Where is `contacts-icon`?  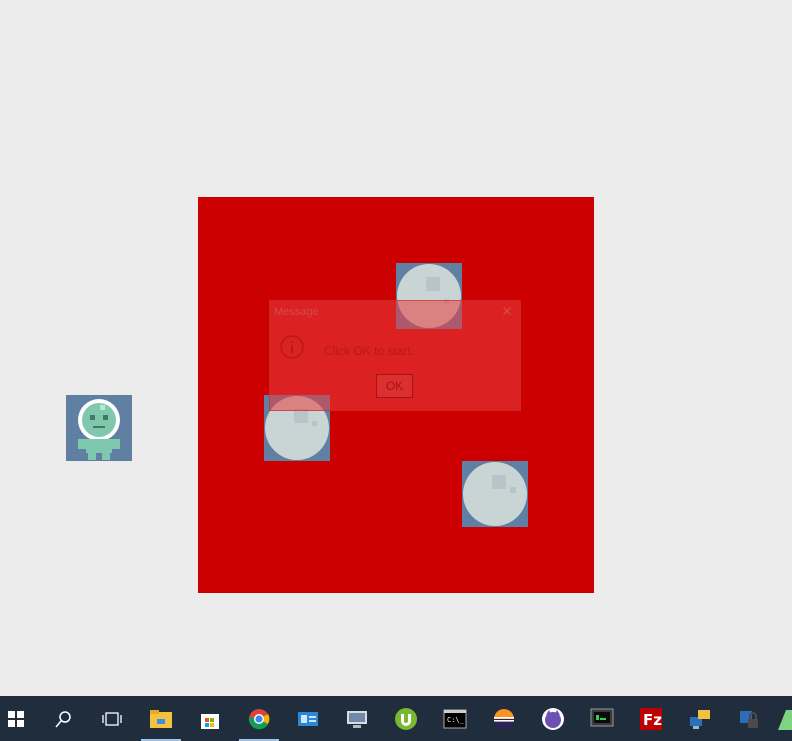
contacts-icon is located at coordinates (308, 718).